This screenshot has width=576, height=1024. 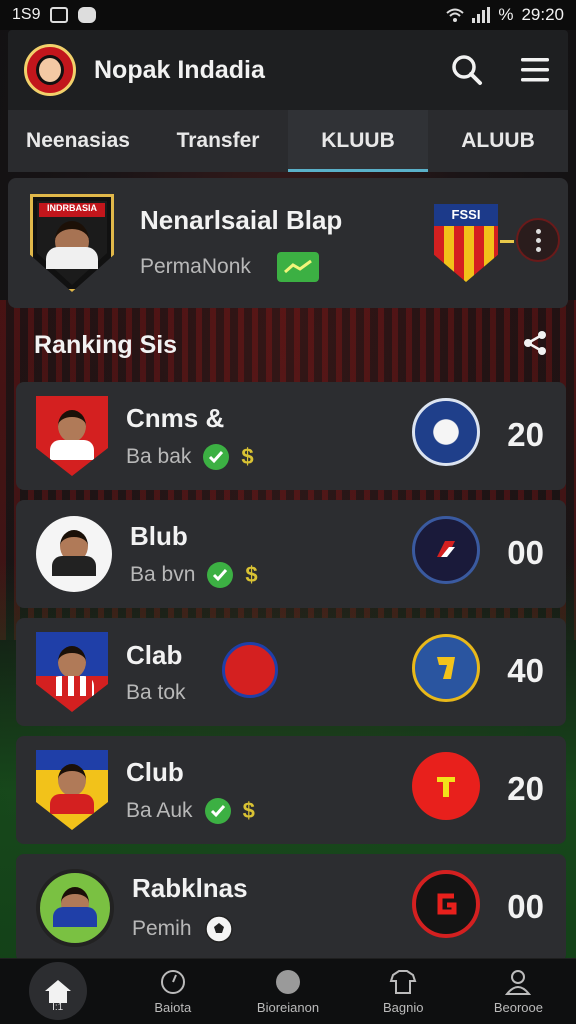 What do you see at coordinates (288, 15) in the screenshot?
I see `status-bar: 1S9 % 29:20` at bounding box center [288, 15].